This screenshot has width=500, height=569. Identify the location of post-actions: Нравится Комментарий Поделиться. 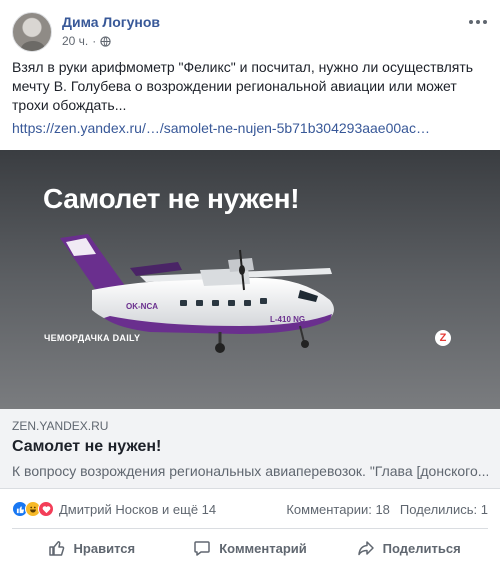
(250, 548).